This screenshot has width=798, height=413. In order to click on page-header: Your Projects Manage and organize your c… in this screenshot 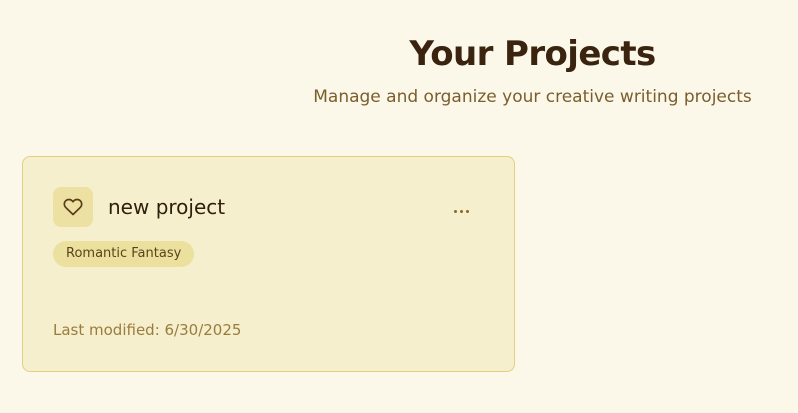, I will do `click(532, 69)`.